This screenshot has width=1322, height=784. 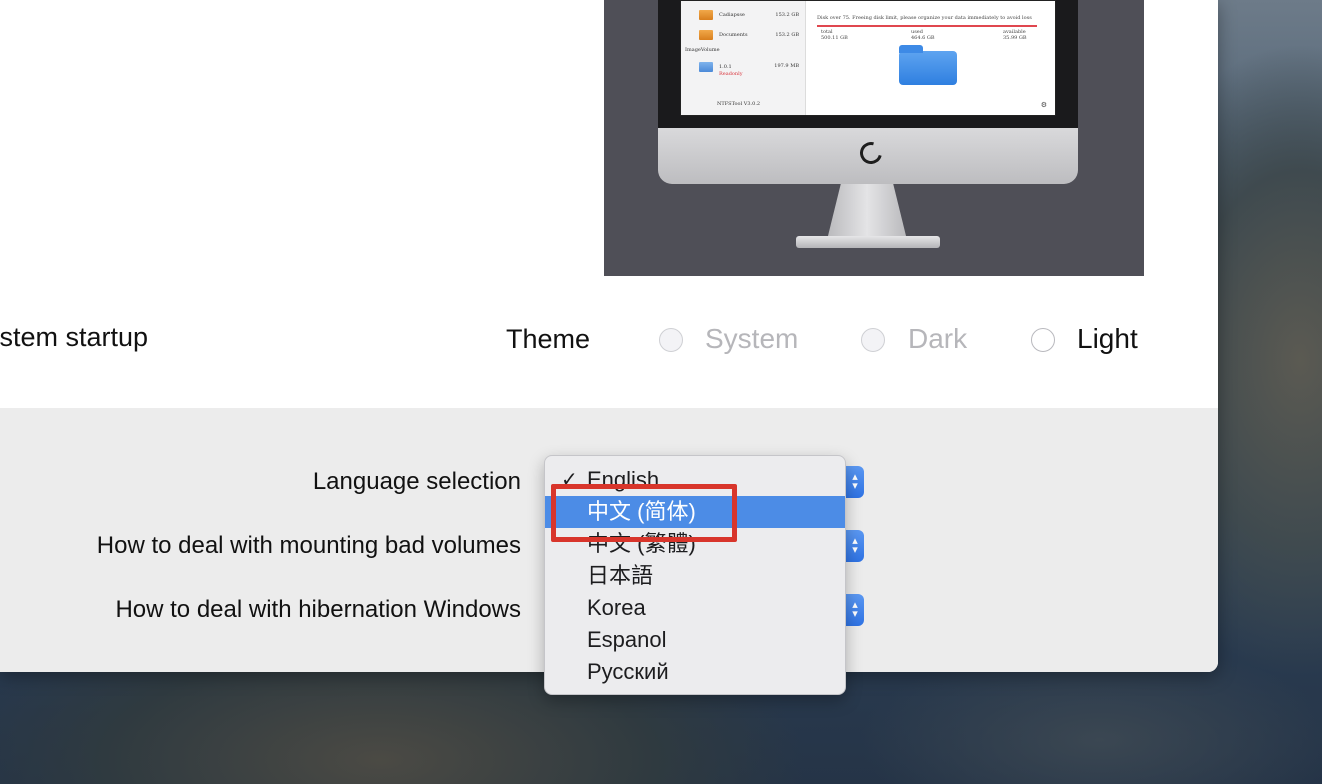 I want to click on theme-dark-label: Dark, so click(x=938, y=338).